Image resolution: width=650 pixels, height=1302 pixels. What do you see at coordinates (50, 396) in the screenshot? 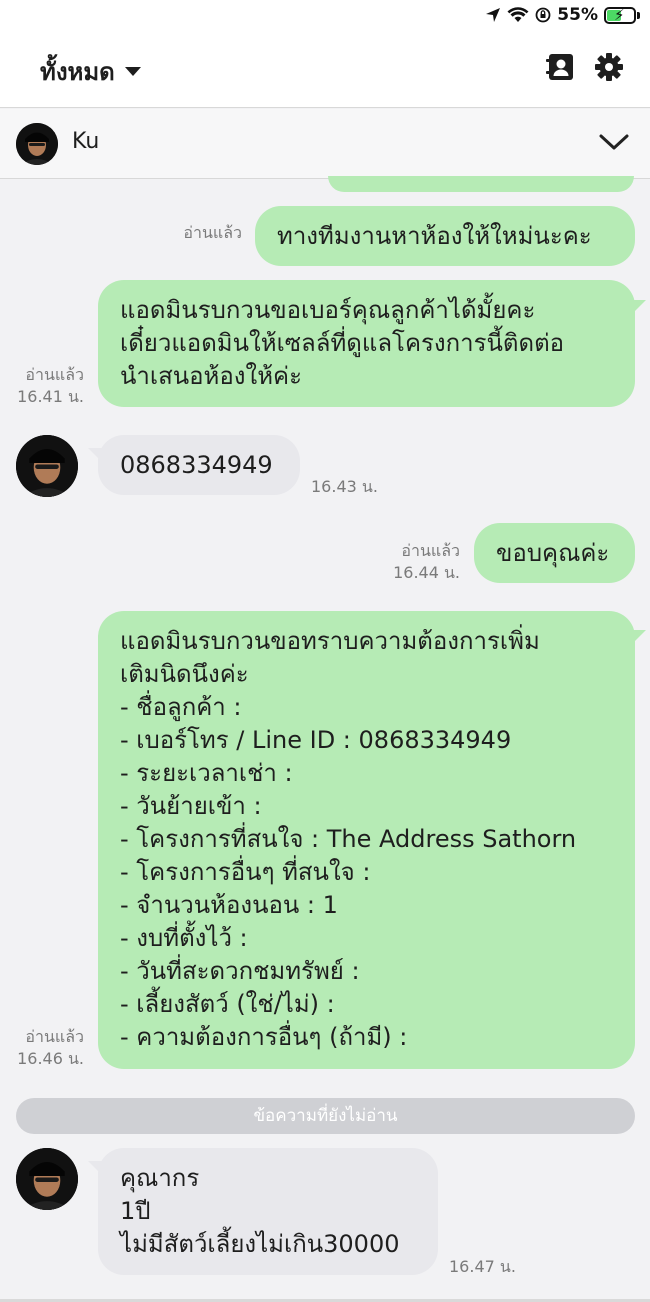
I see `message-time: 16.41 น.` at bounding box center [50, 396].